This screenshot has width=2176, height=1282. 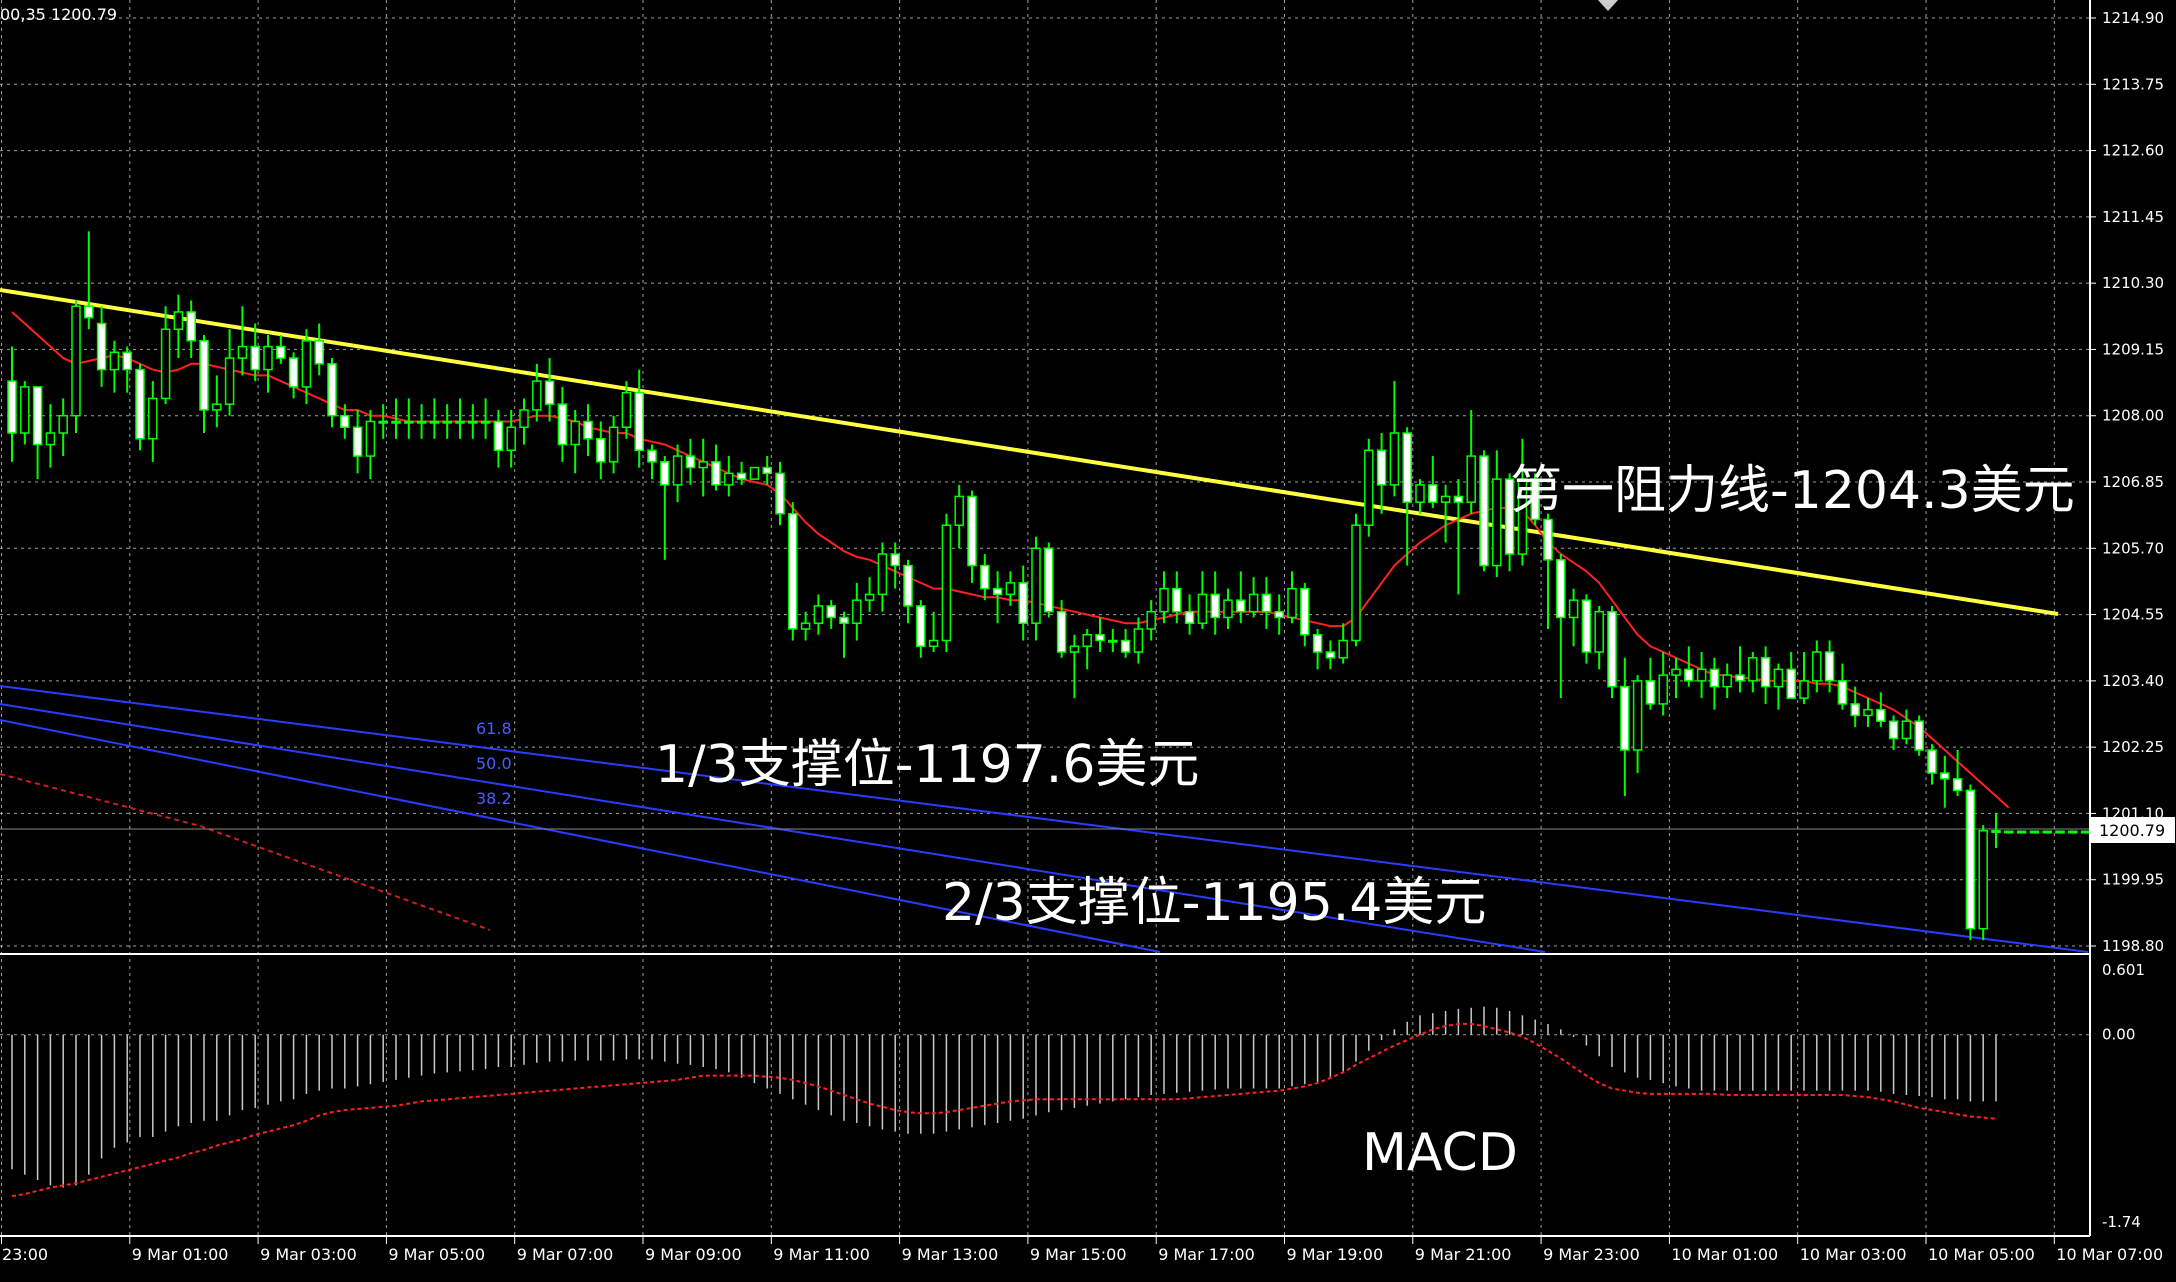 I want to click on time-tick-label: 9 Mar 01:00, so click(x=180, y=1254).